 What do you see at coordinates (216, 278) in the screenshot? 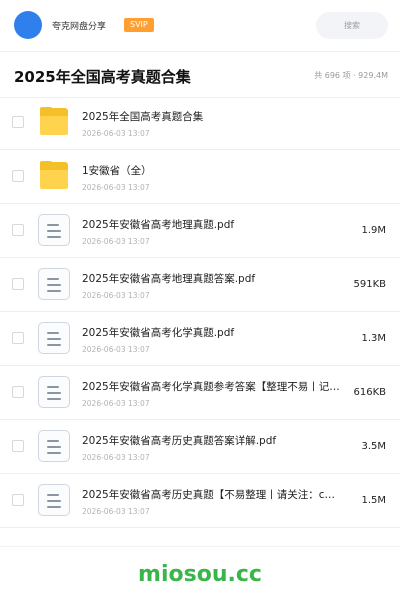
I see `item-name: 2025年安徽省高考地理真题答案.pdf` at bounding box center [216, 278].